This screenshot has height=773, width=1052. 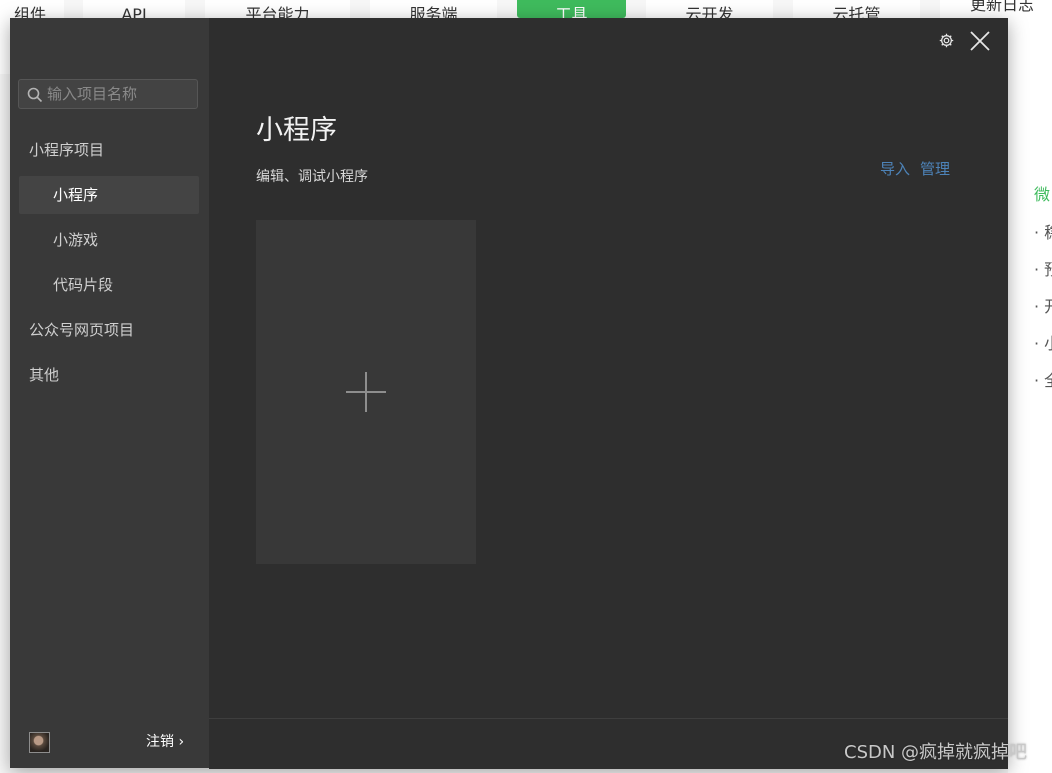 What do you see at coordinates (1042, 194) in the screenshot?
I see `background-side-title: 微` at bounding box center [1042, 194].